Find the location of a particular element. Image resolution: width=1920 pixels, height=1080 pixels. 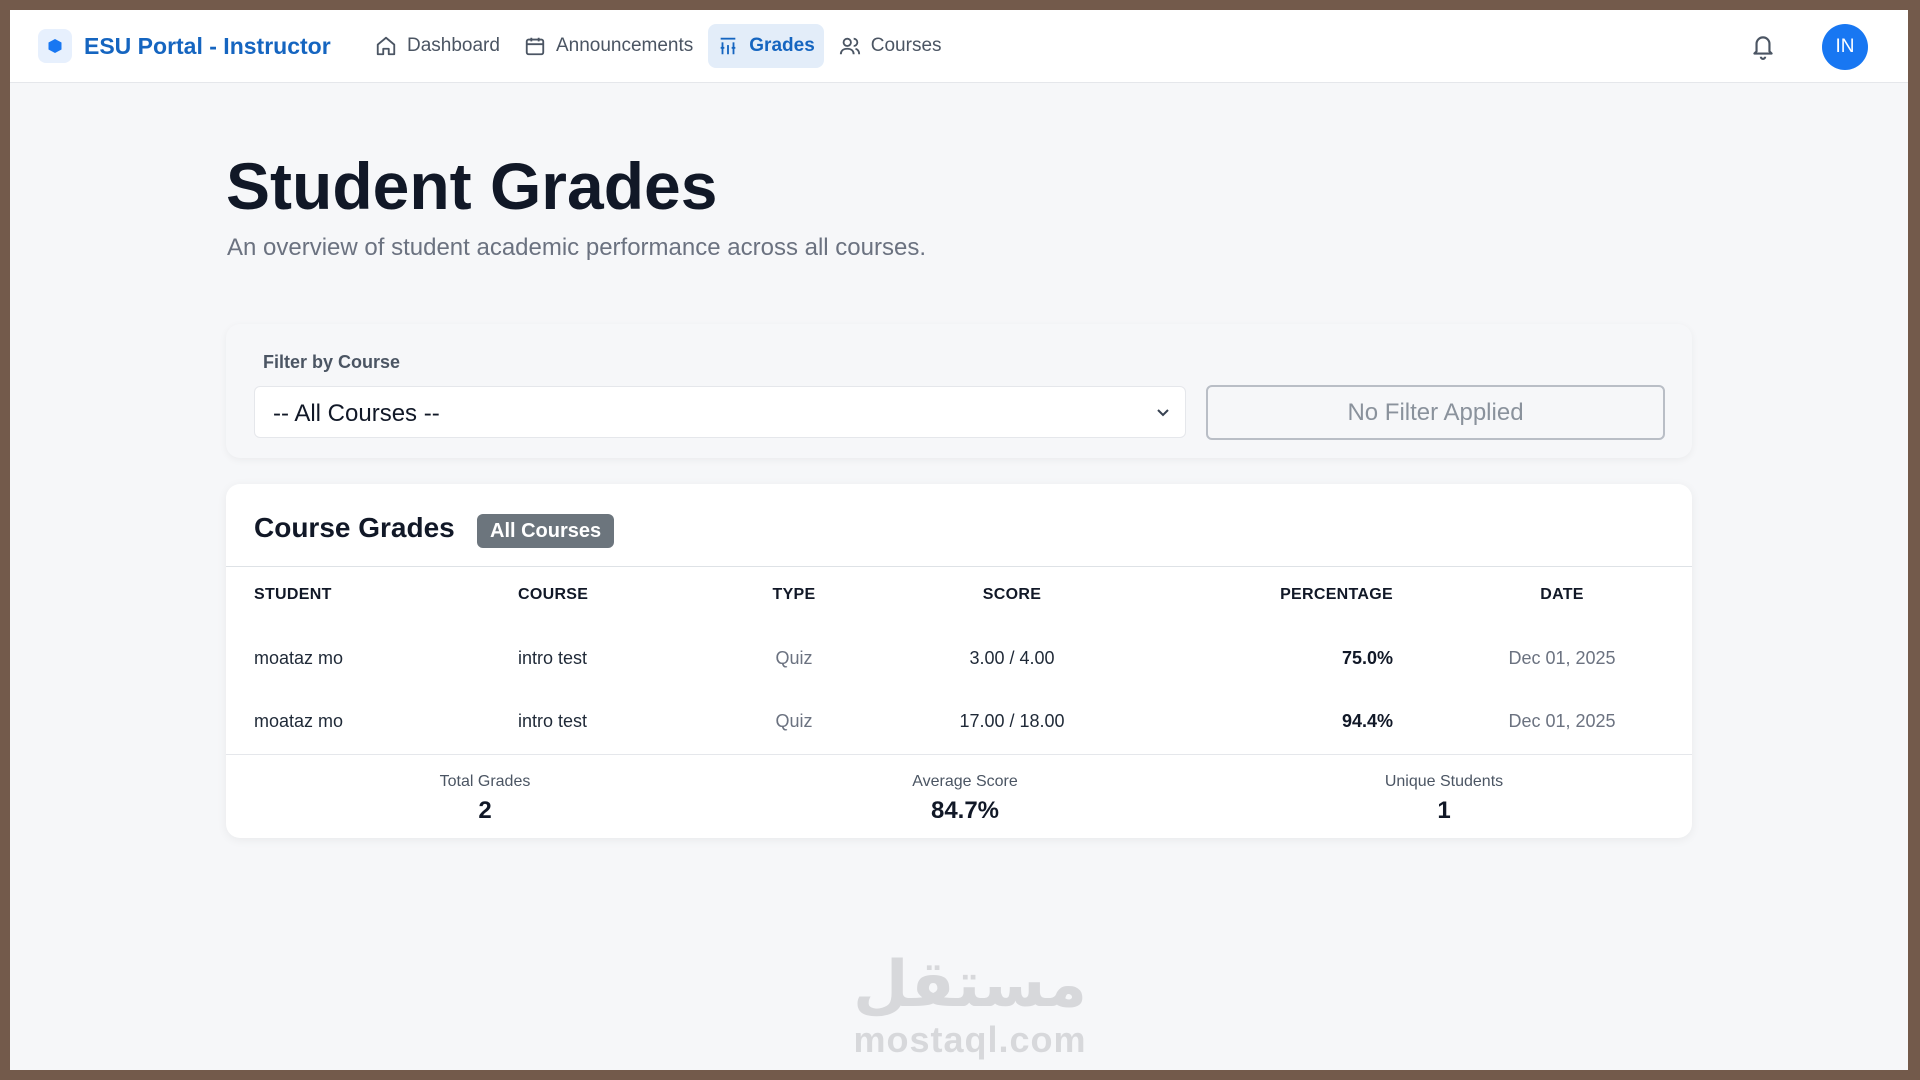

notifications-button is located at coordinates (1763, 48).